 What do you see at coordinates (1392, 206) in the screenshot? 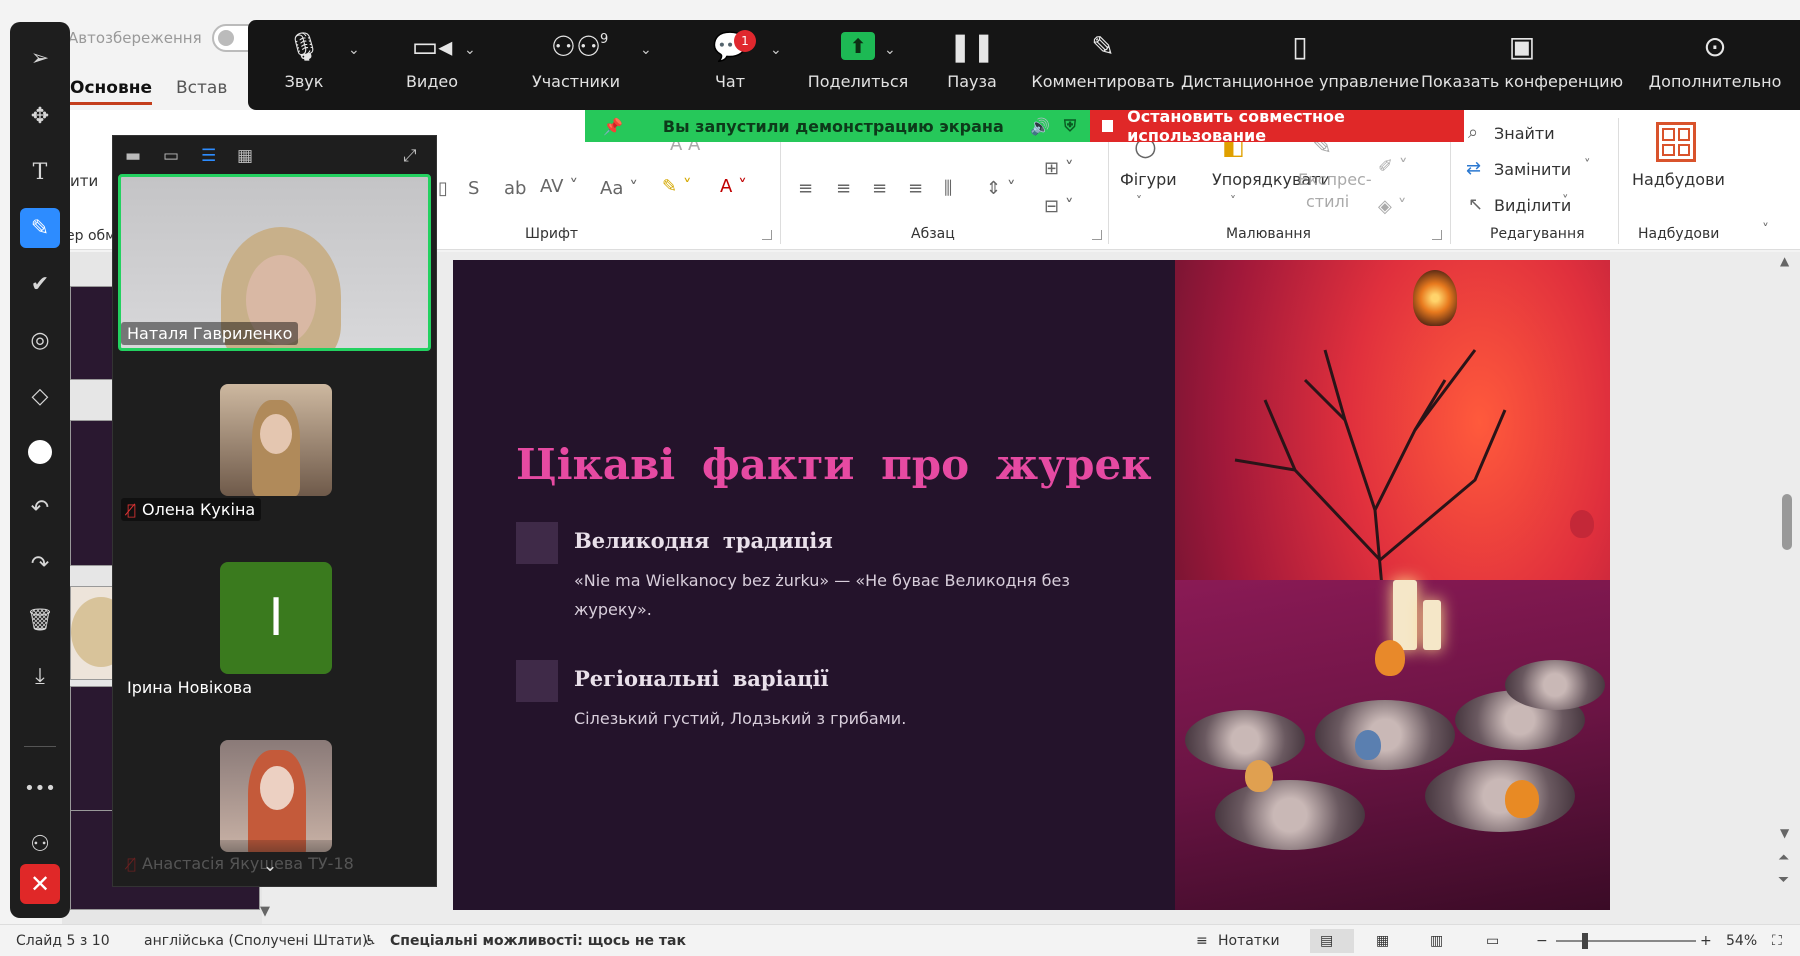
I see `shape-outline-icon: ◈ ˅` at bounding box center [1392, 206].